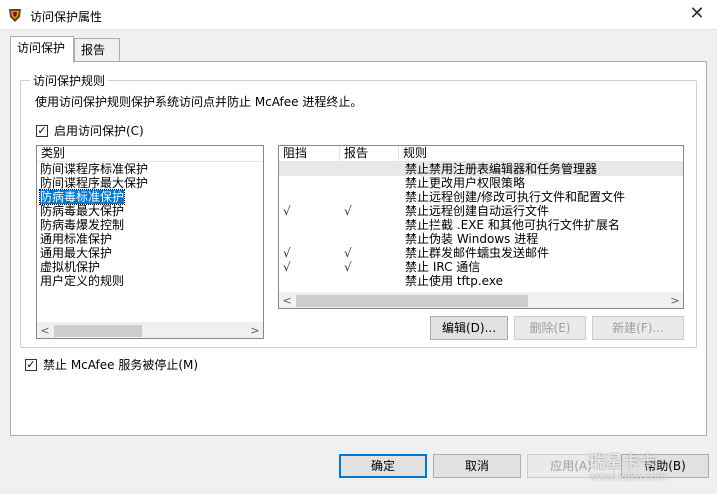  I want to click on watermark-url: www.ikaka.com, so click(628, 477).